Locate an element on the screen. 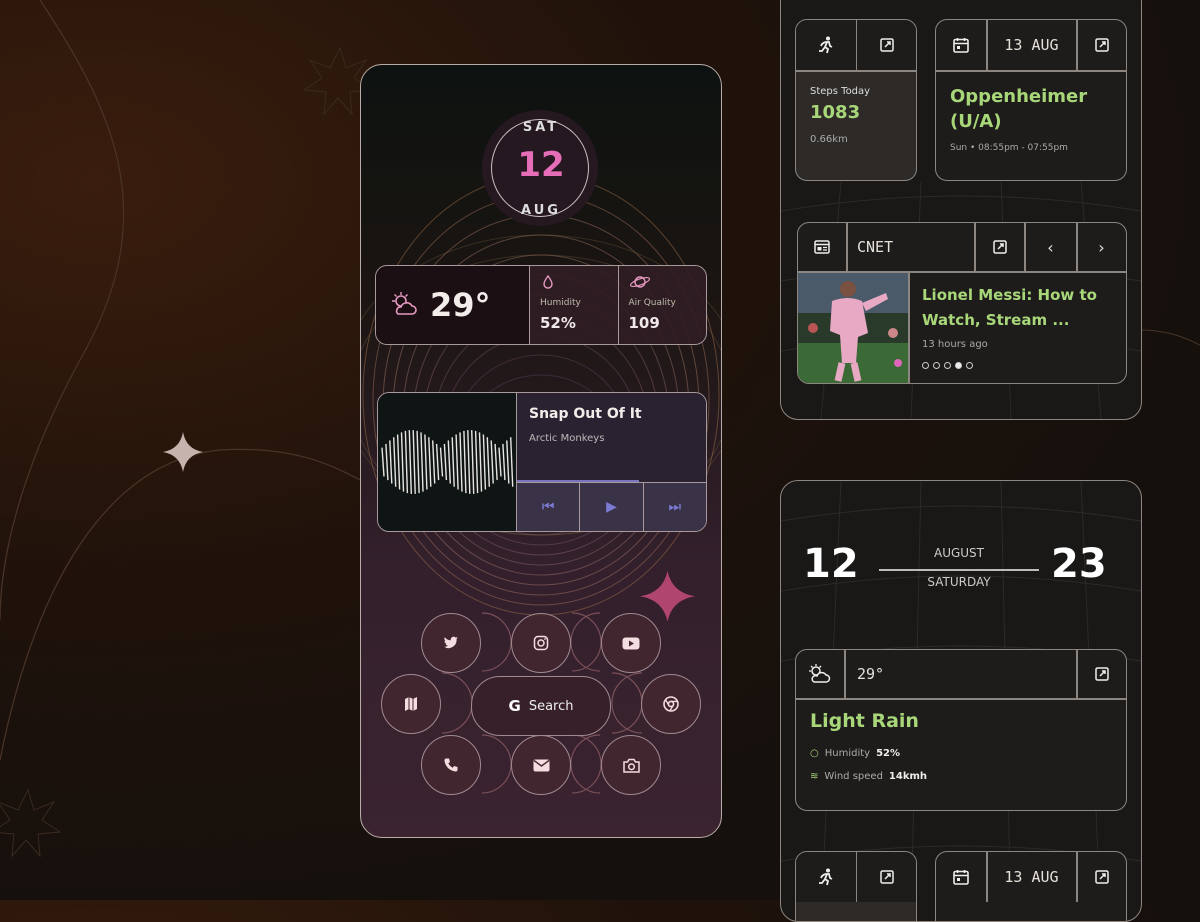 The width and height of the screenshot is (1200, 922). weather-open-button is located at coordinates (1101, 674).